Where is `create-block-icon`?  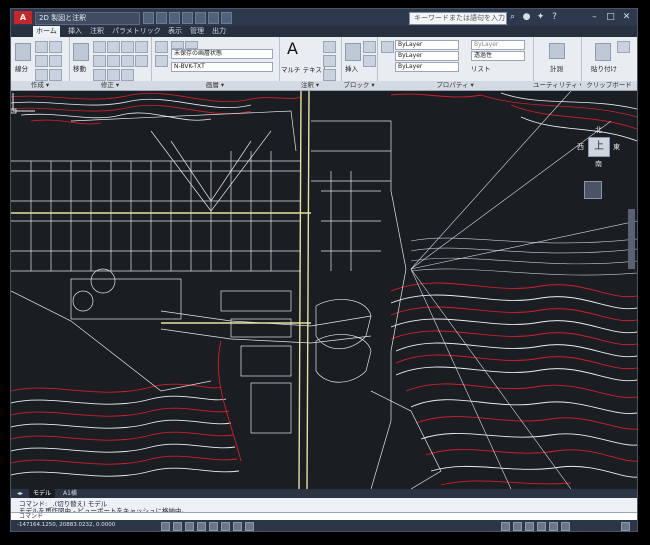
create-block-icon is located at coordinates (369, 47).